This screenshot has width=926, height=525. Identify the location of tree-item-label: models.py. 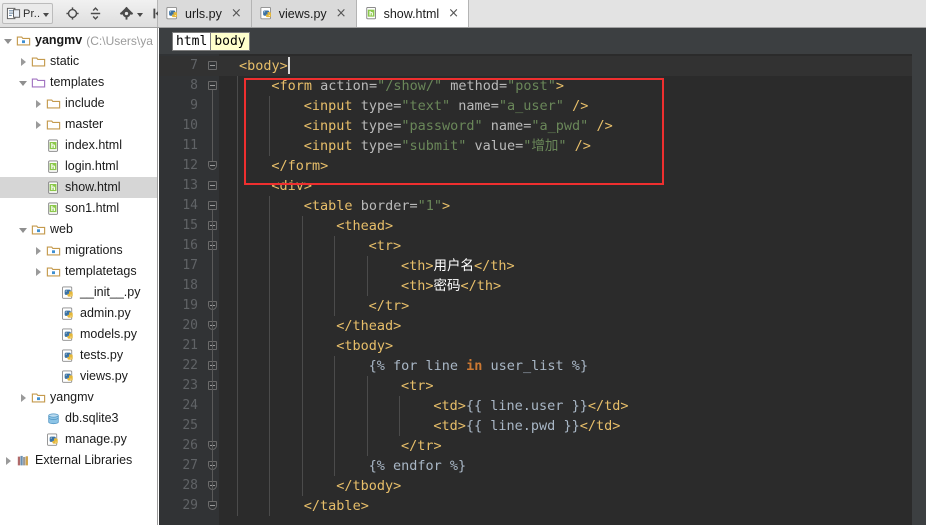
(108, 334).